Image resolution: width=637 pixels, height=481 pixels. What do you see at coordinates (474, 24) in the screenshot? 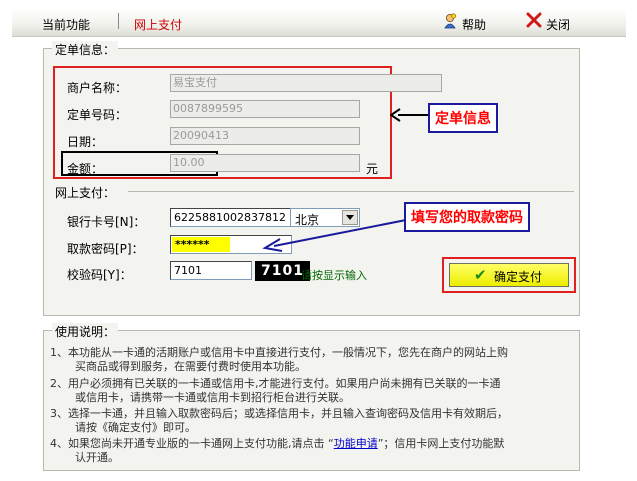
I see `help-button: 帮助` at bounding box center [474, 24].